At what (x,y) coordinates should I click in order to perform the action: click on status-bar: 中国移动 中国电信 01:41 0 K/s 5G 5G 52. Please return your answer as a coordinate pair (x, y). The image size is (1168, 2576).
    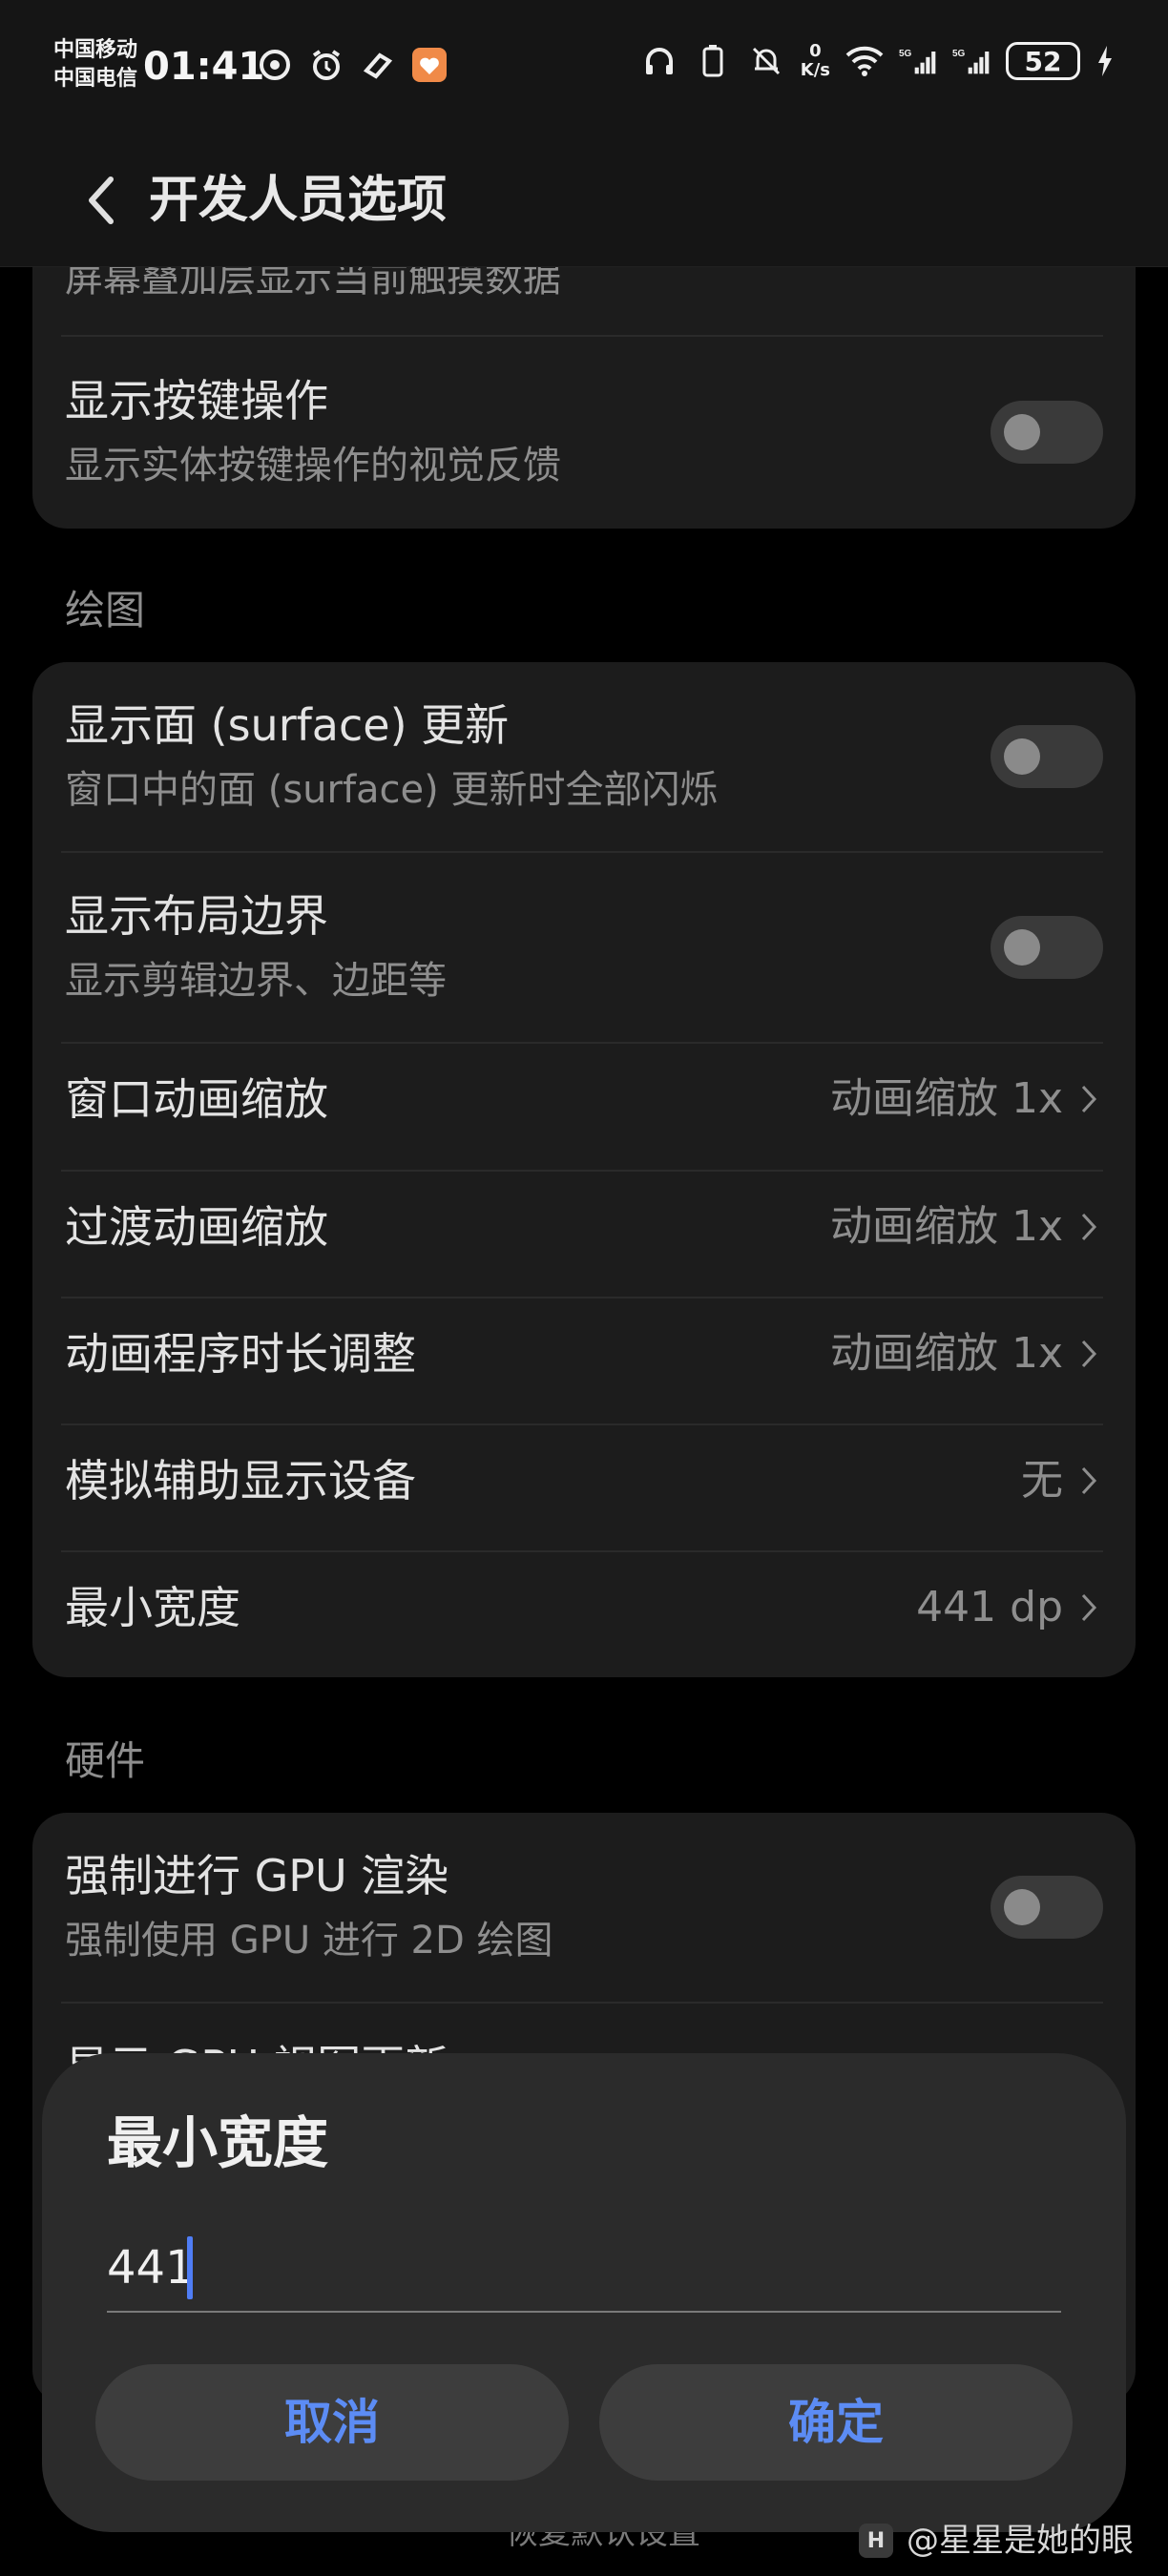
    Looking at the image, I should click on (584, 67).